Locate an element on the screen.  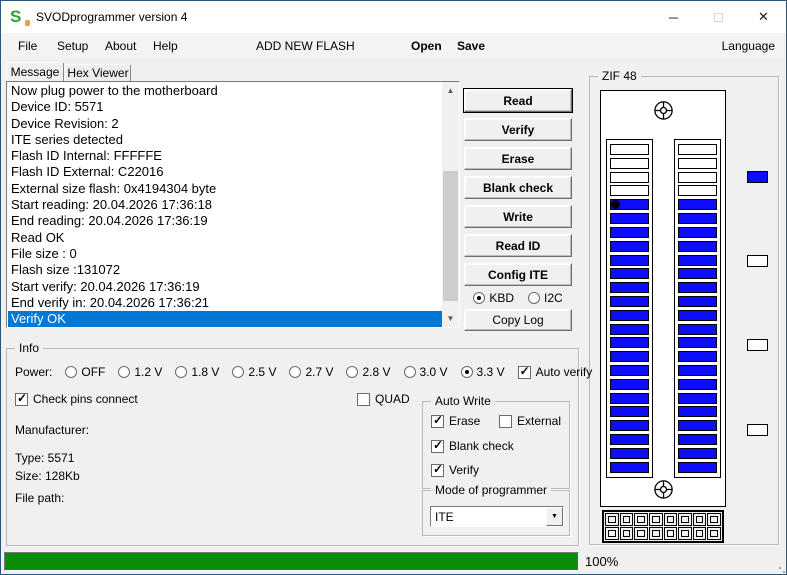
scroll-down-icon: ▼ is located at coordinates (450, 318).